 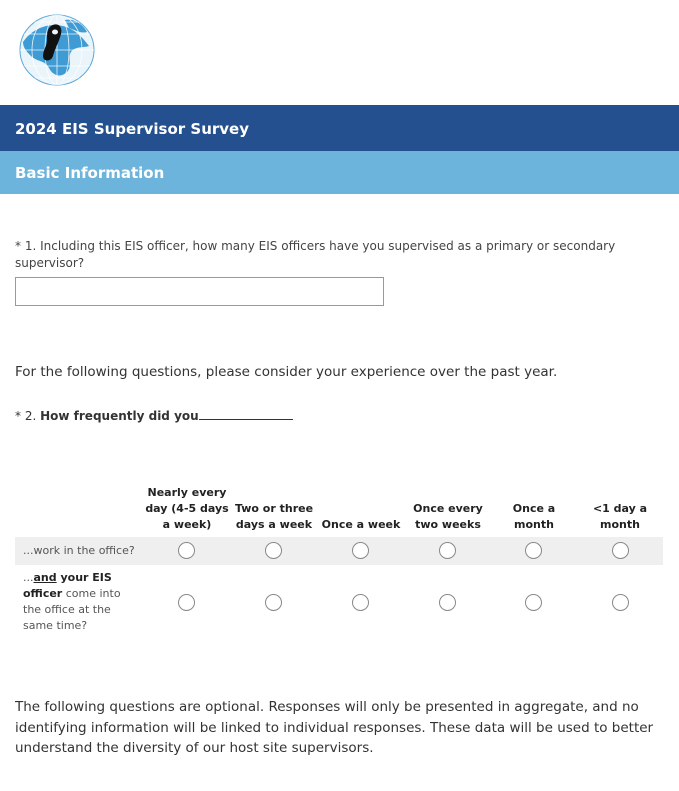 What do you see at coordinates (273, 550) in the screenshot?
I see `radio-office-two-three-days` at bounding box center [273, 550].